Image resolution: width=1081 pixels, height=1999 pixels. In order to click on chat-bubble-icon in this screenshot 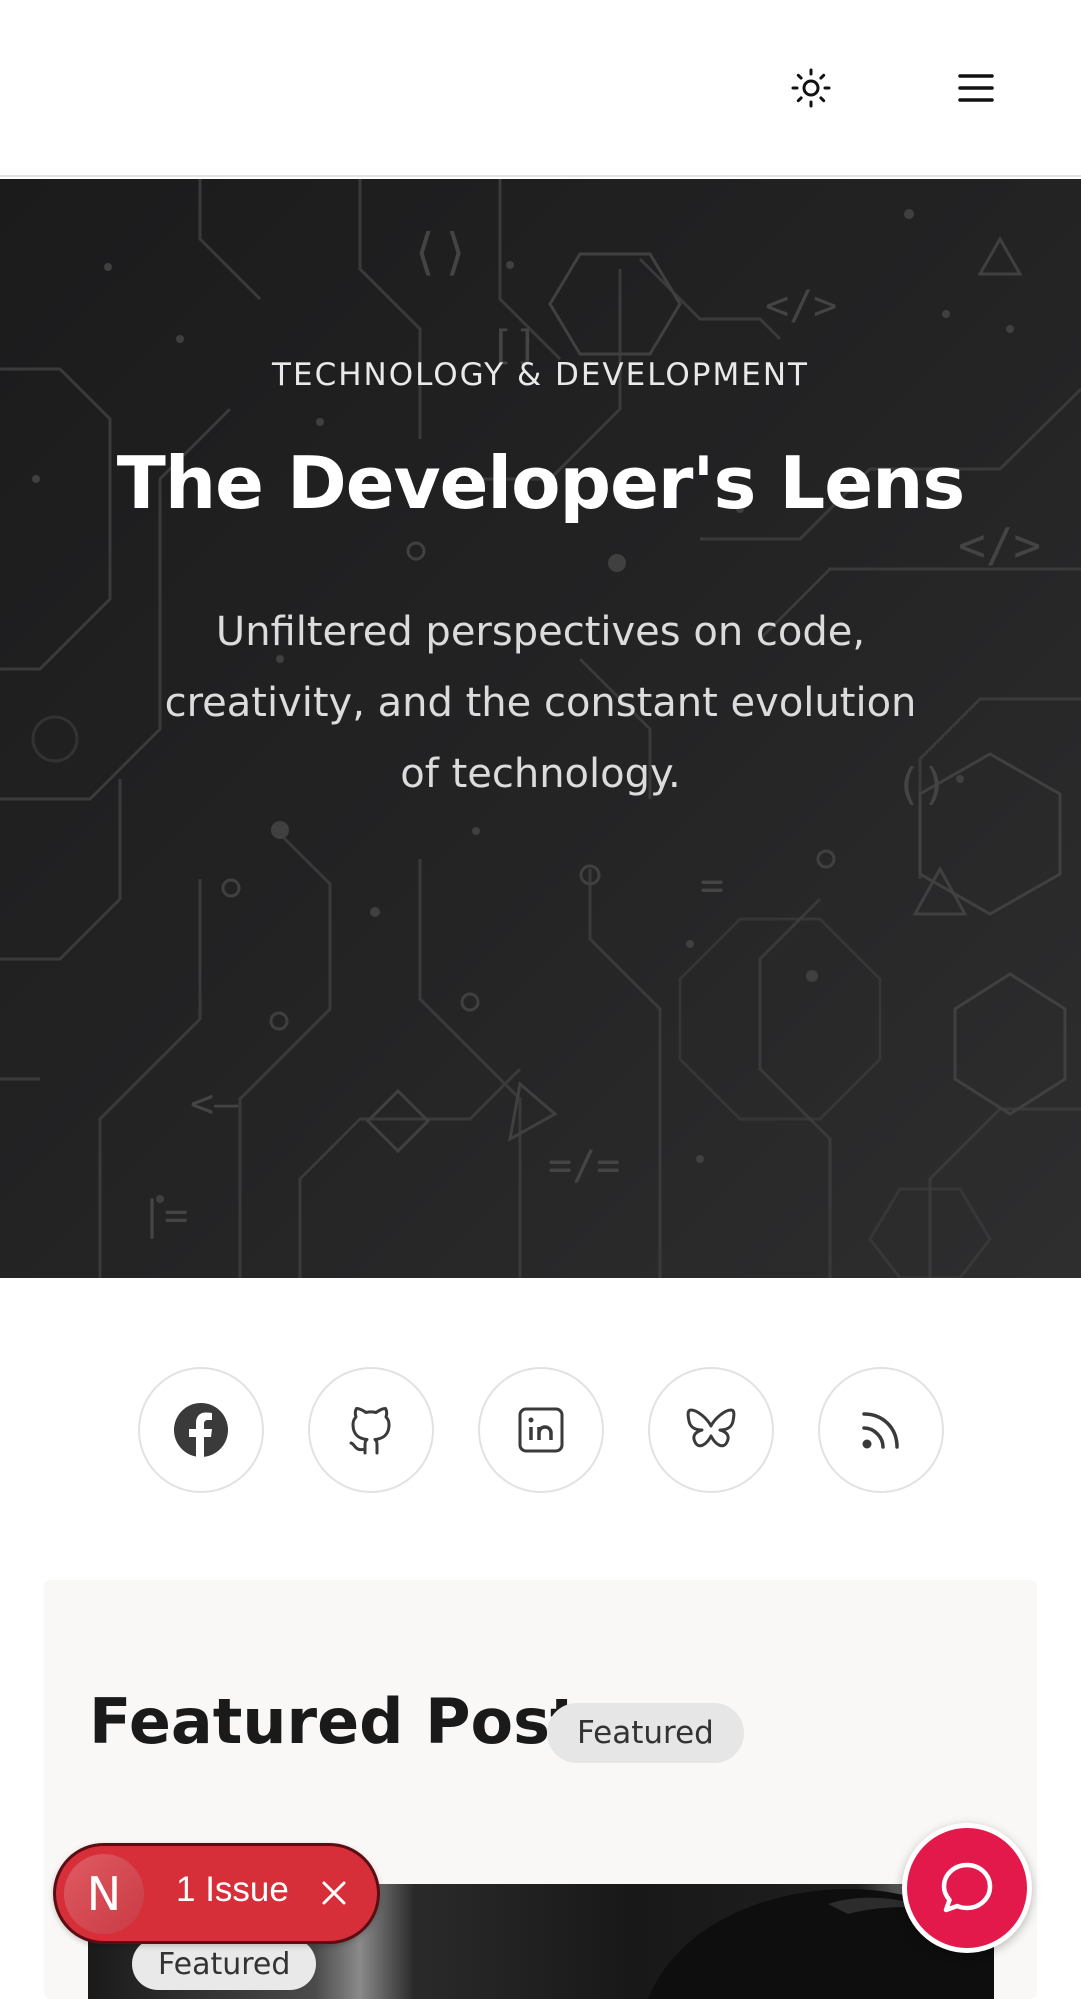, I will do `click(967, 1887)`.